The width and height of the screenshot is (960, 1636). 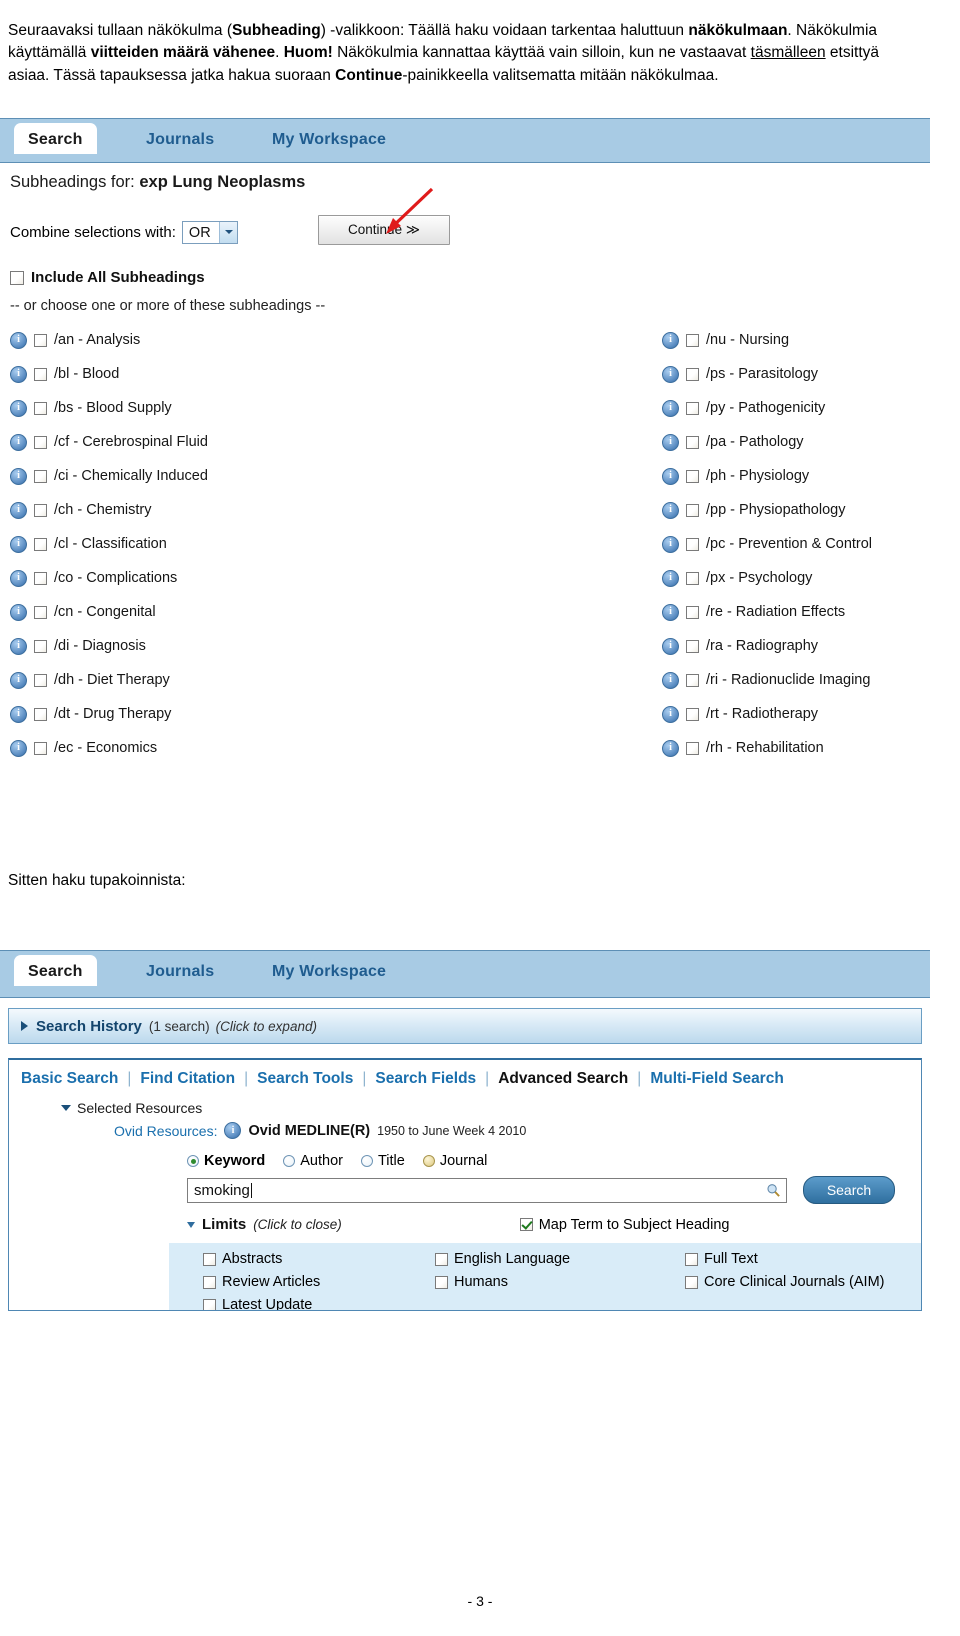 What do you see at coordinates (109, 578) in the screenshot?
I see `subheading-row: i/co - Complications` at bounding box center [109, 578].